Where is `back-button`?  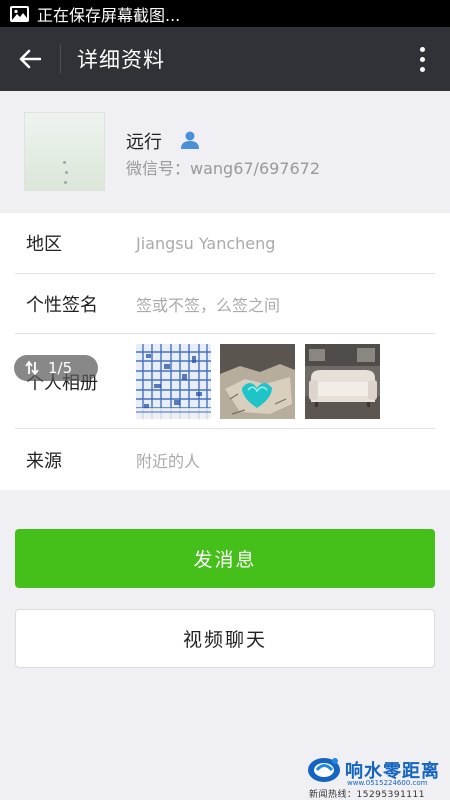 back-button is located at coordinates (30, 59).